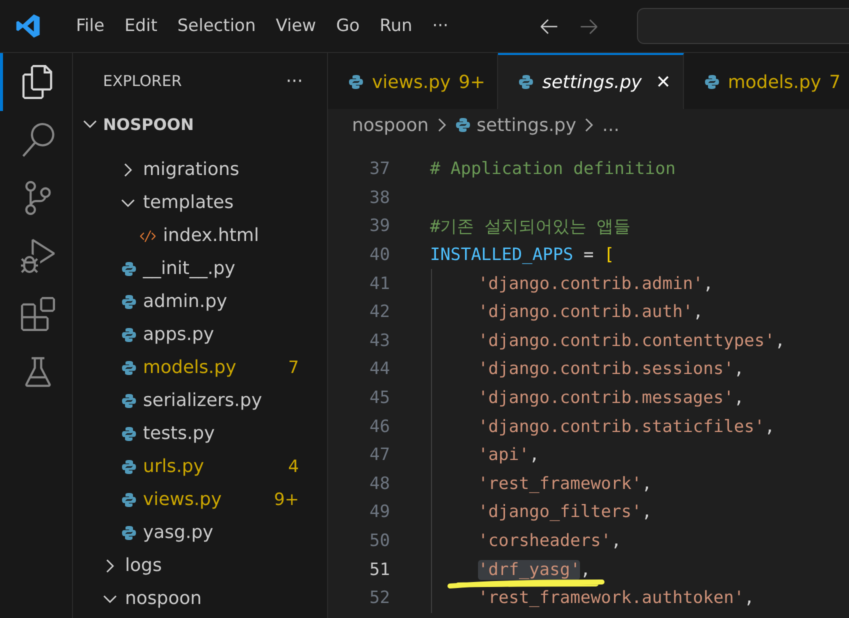  I want to click on editor-tab: settings.py ✕, so click(591, 81).